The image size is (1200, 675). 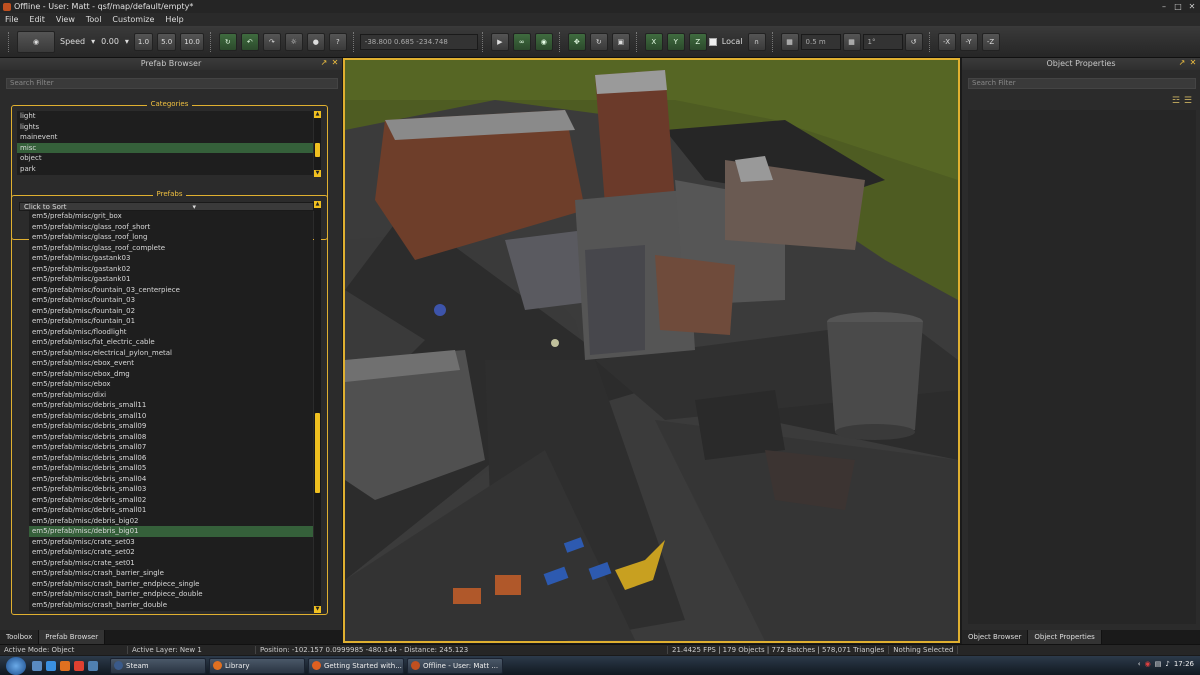 What do you see at coordinates (1148, 664) in the screenshot?
I see `security-icon: ◉` at bounding box center [1148, 664].